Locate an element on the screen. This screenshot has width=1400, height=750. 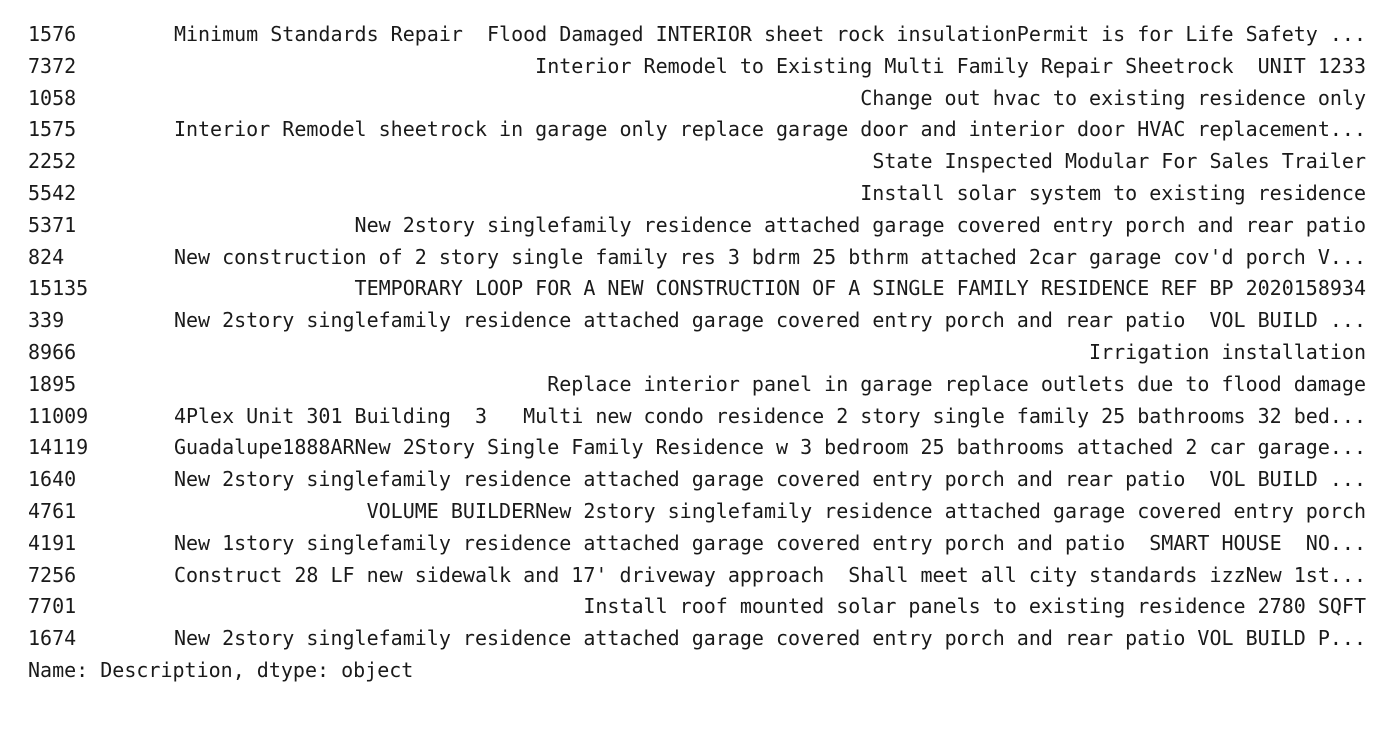
row-index: 1674 is located at coordinates (52, 638).